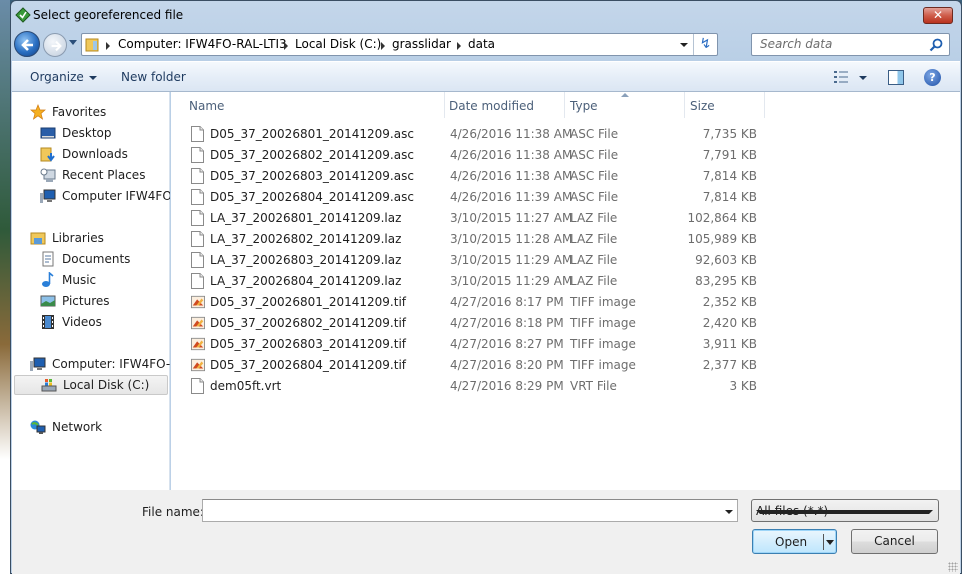 This screenshot has height=574, width=962. Describe the element at coordinates (306, 281) in the screenshot. I see `file-name: LA_37_20026804_20141209.laz` at that location.